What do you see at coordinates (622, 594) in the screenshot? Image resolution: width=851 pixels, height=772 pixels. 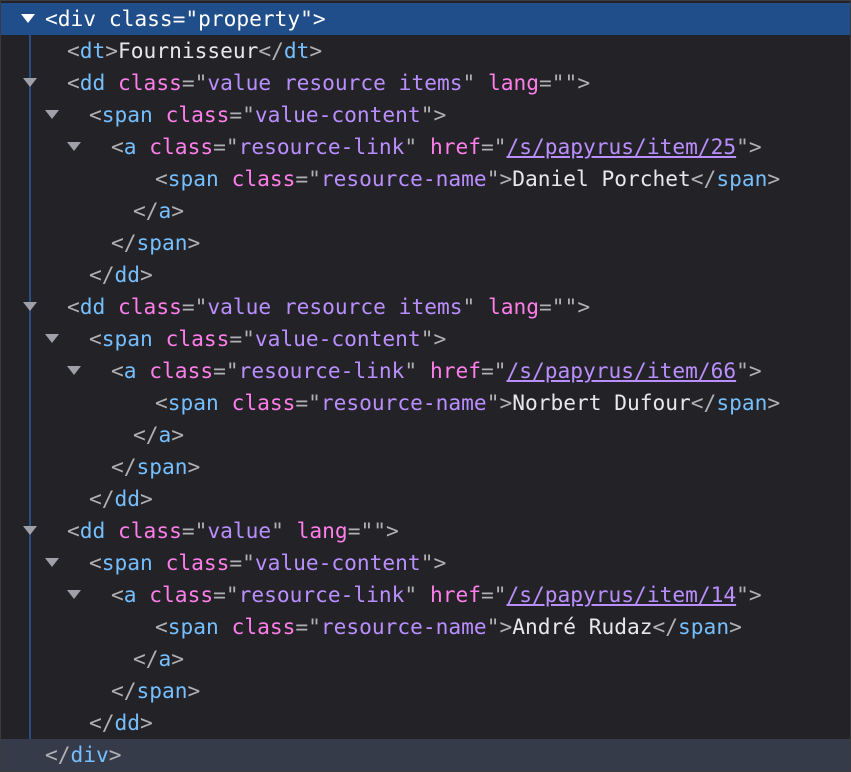 I see `href-link: /s/papyrus/item/14` at bounding box center [622, 594].